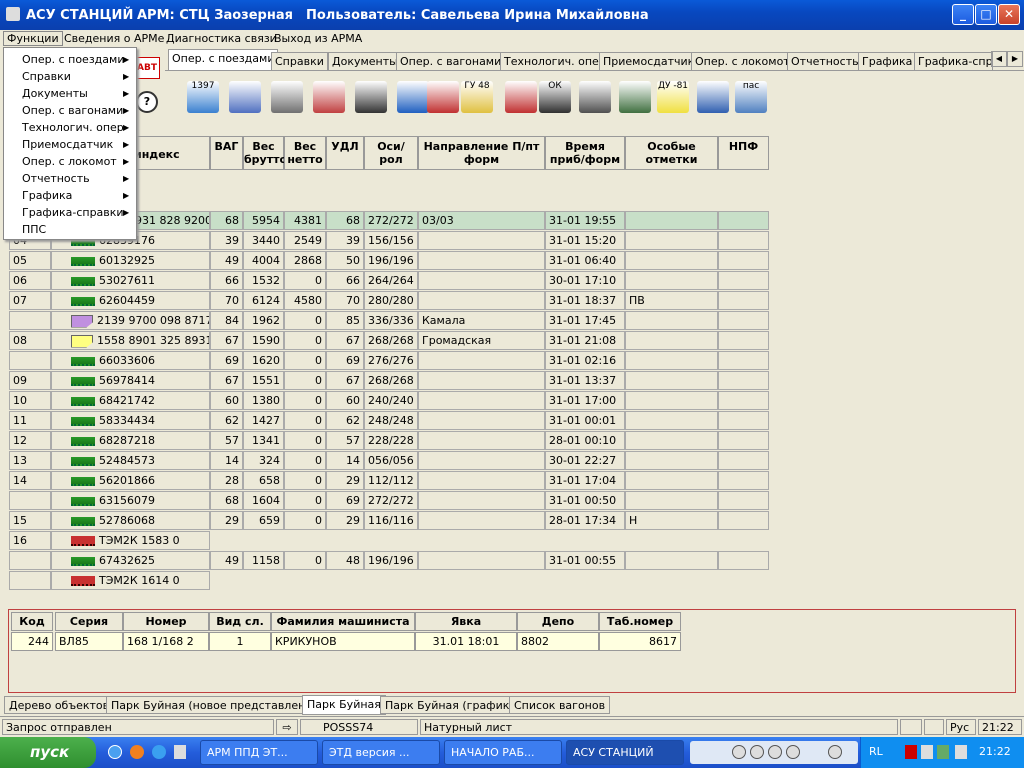 This screenshot has height=768, width=1024. Describe the element at coordinates (59, 705) in the screenshot. I see `tab-object-tree: Дерево объектов` at that location.